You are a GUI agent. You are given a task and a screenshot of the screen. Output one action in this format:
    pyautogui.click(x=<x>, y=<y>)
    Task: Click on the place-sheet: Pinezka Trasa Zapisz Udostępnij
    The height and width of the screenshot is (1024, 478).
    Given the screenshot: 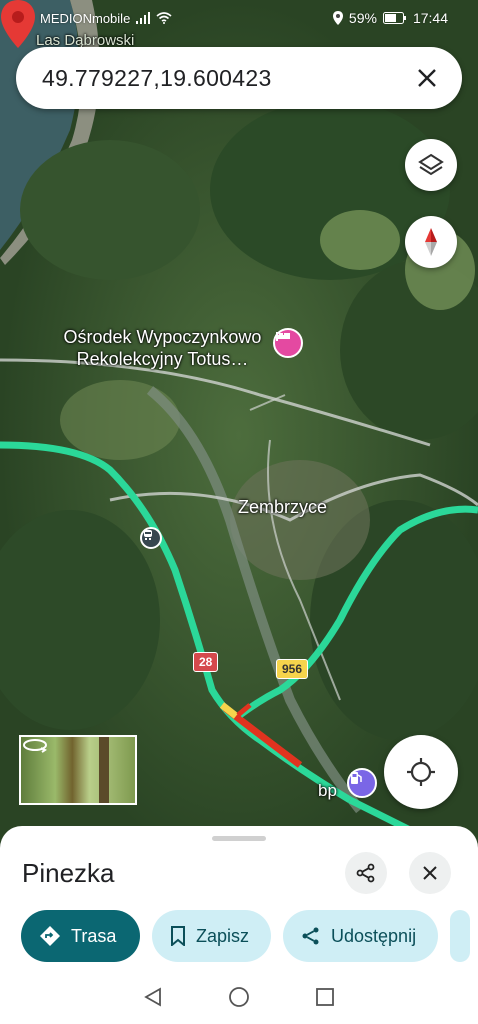 What is the action you would take?
    pyautogui.click(x=239, y=898)
    